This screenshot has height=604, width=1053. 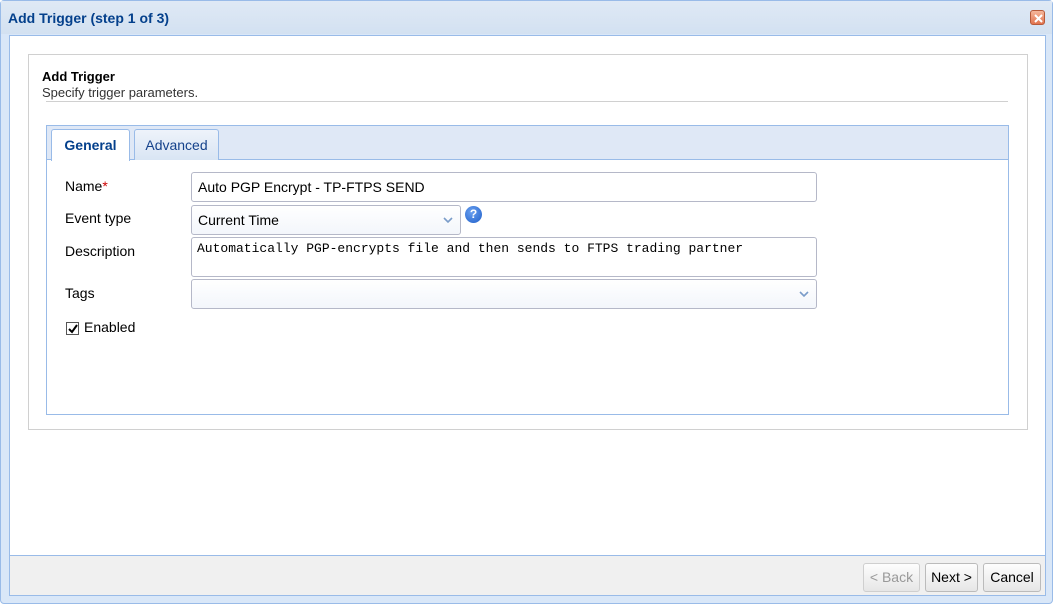 What do you see at coordinates (90, 145) in the screenshot?
I see `tab-general: General` at bounding box center [90, 145].